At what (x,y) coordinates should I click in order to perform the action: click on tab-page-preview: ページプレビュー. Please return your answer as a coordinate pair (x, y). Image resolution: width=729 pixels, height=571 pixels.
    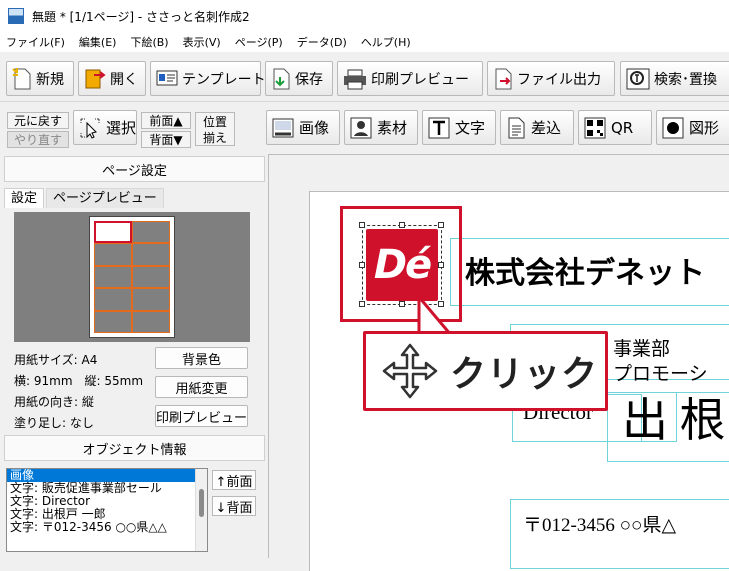
    Looking at the image, I should click on (105, 198).